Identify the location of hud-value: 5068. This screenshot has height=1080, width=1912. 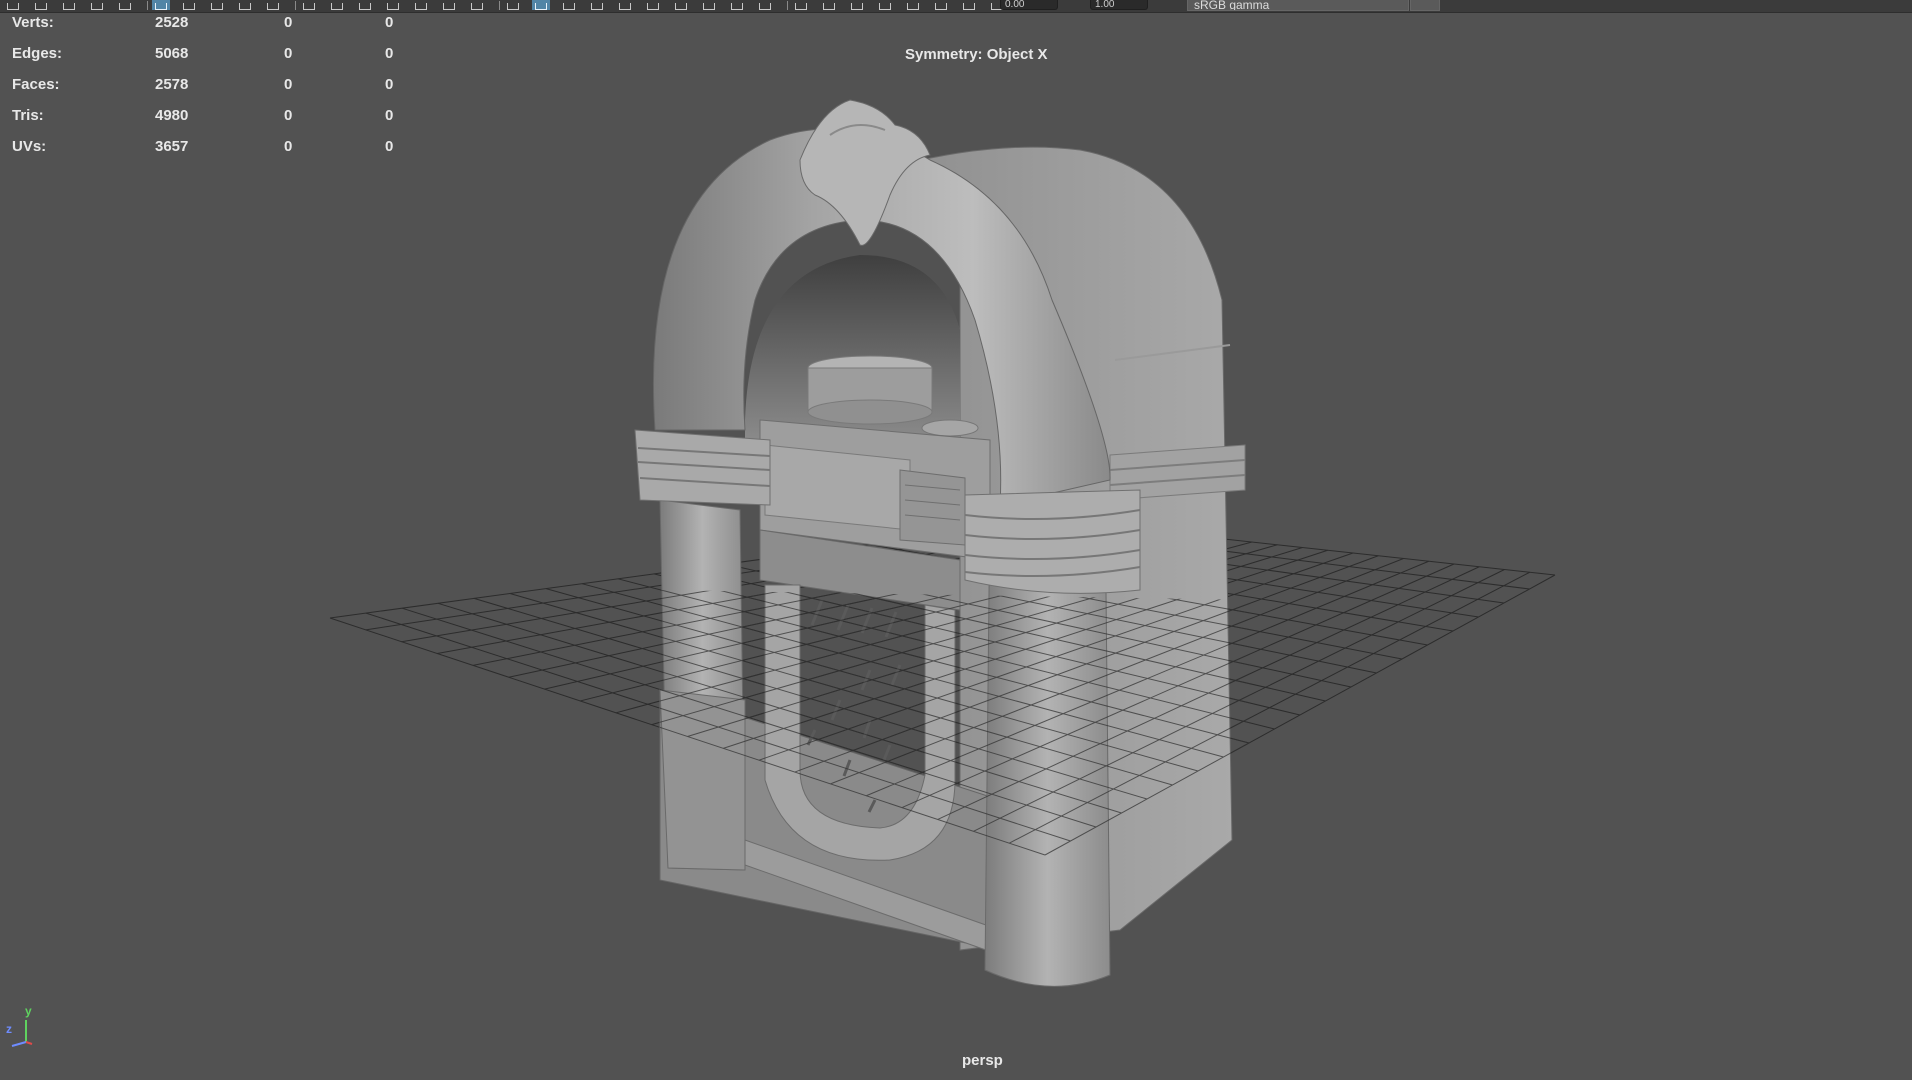
(172, 53).